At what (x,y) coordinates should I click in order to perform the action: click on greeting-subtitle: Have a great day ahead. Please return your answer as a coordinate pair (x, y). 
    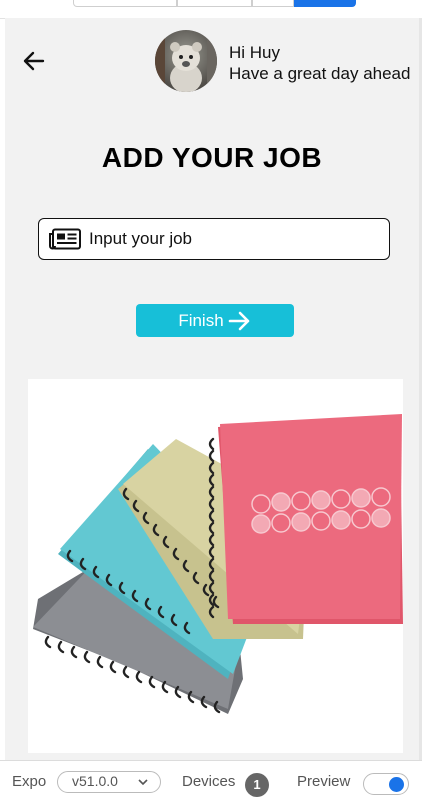
    Looking at the image, I should click on (320, 73).